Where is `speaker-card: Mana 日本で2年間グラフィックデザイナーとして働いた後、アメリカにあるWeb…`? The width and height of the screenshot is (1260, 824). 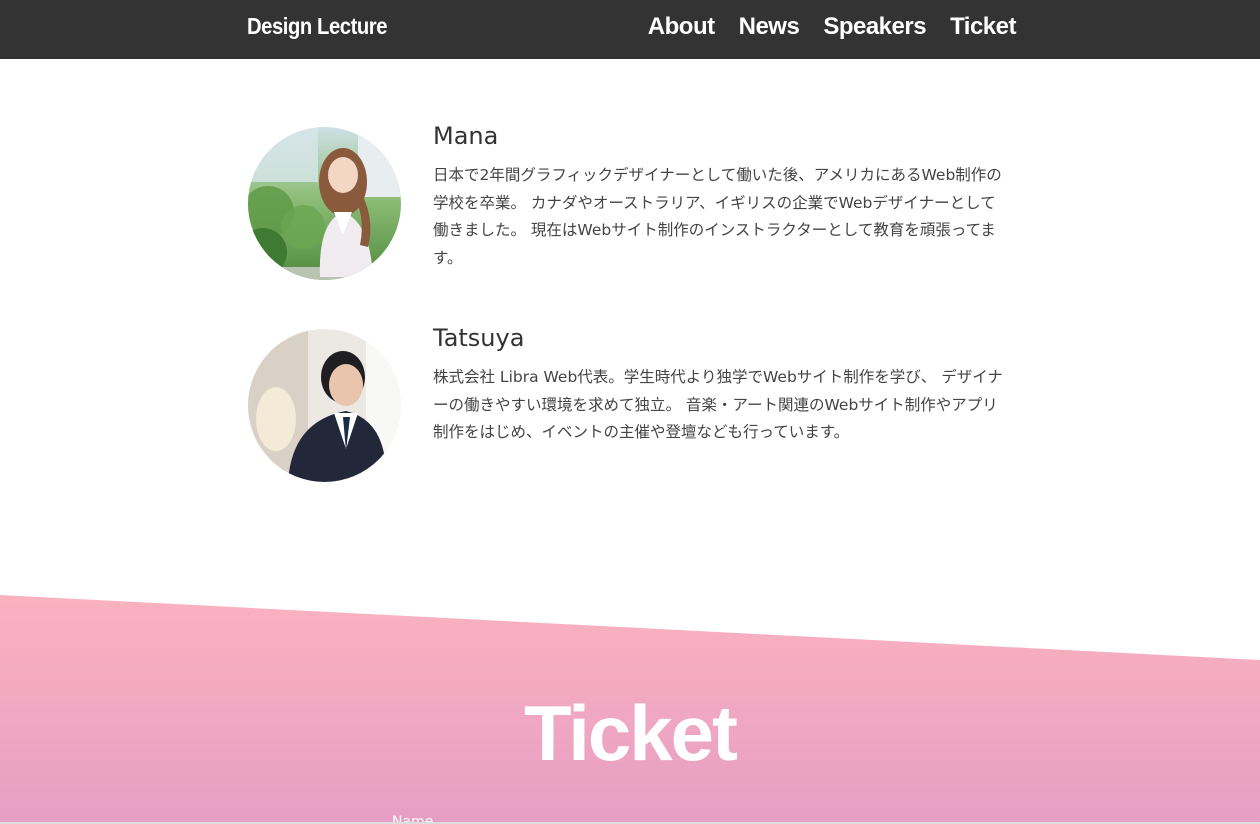 speaker-card: Mana 日本で2年間グラフィックデザイナーとして働いた後、アメリカにあるWeb… is located at coordinates (628, 204).